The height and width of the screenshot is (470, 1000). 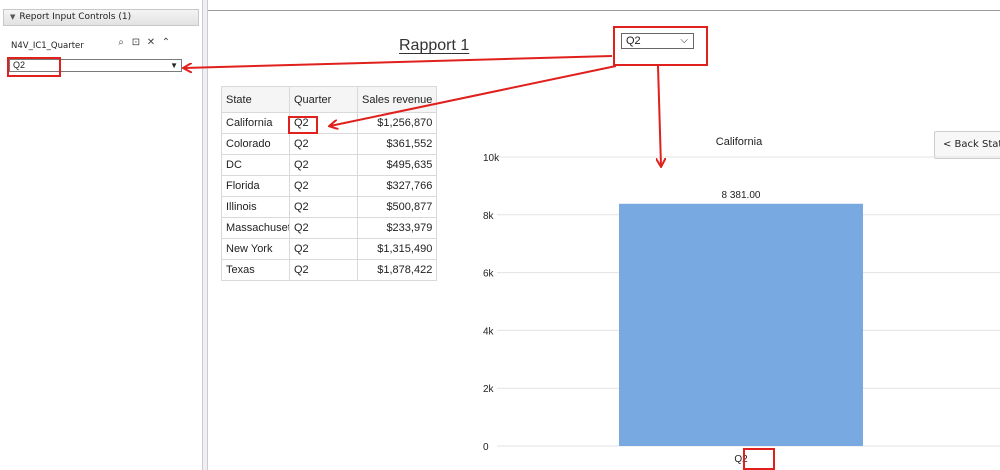 What do you see at coordinates (741, 324) in the screenshot?
I see `bar` at bounding box center [741, 324].